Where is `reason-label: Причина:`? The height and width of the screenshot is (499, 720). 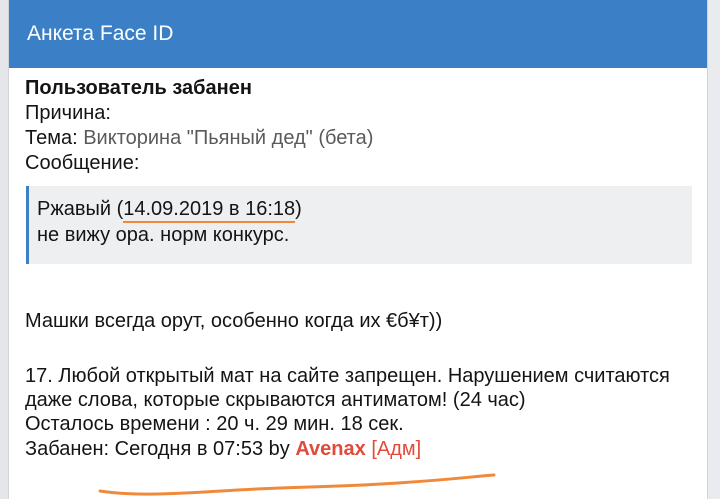
reason-label: Причина: is located at coordinates (68, 113).